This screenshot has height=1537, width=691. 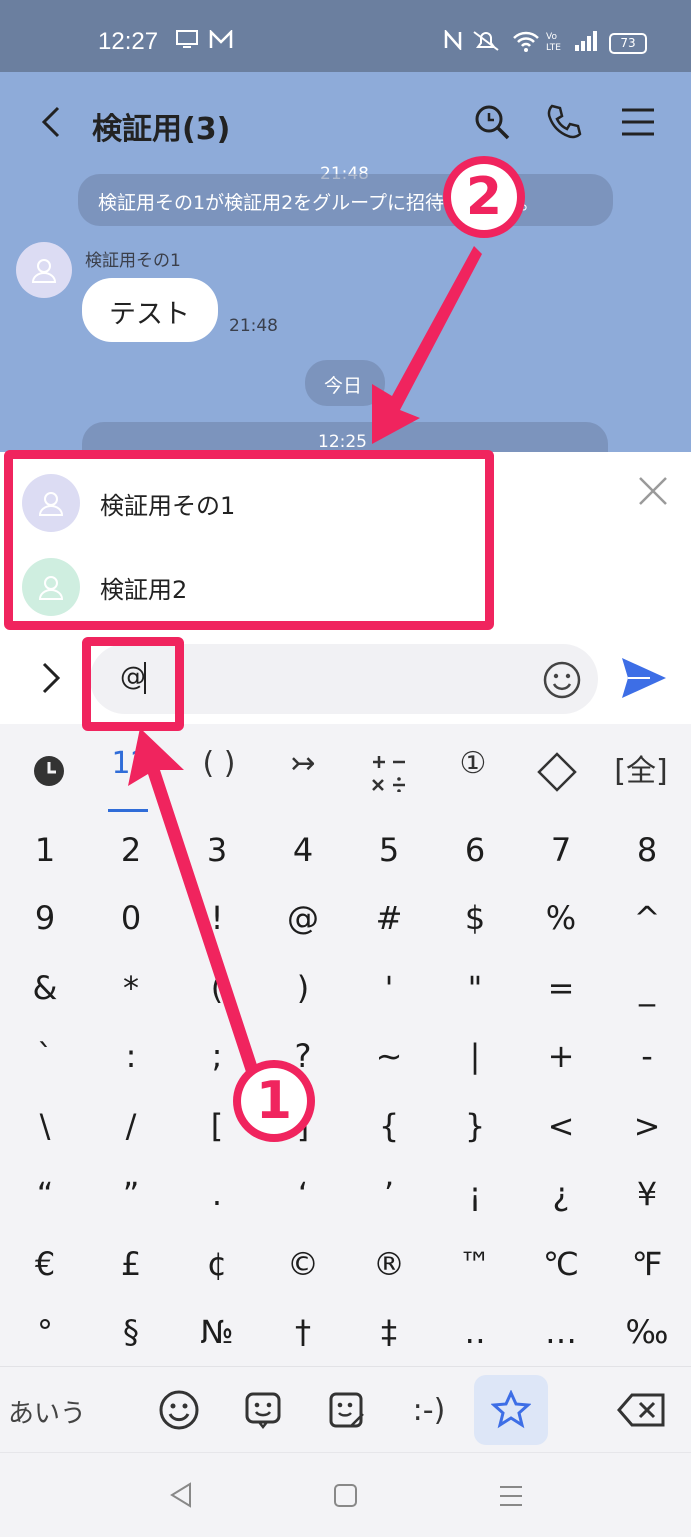 What do you see at coordinates (511, 1410) in the screenshot?
I see `favorites-button` at bounding box center [511, 1410].